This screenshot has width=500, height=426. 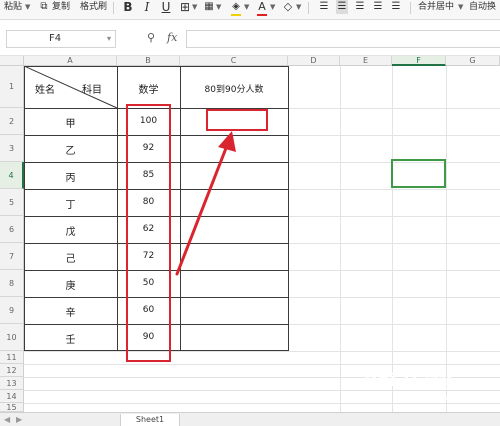 What do you see at coordinates (234, 61) in the screenshot?
I see `column-header-c: C` at bounding box center [234, 61].